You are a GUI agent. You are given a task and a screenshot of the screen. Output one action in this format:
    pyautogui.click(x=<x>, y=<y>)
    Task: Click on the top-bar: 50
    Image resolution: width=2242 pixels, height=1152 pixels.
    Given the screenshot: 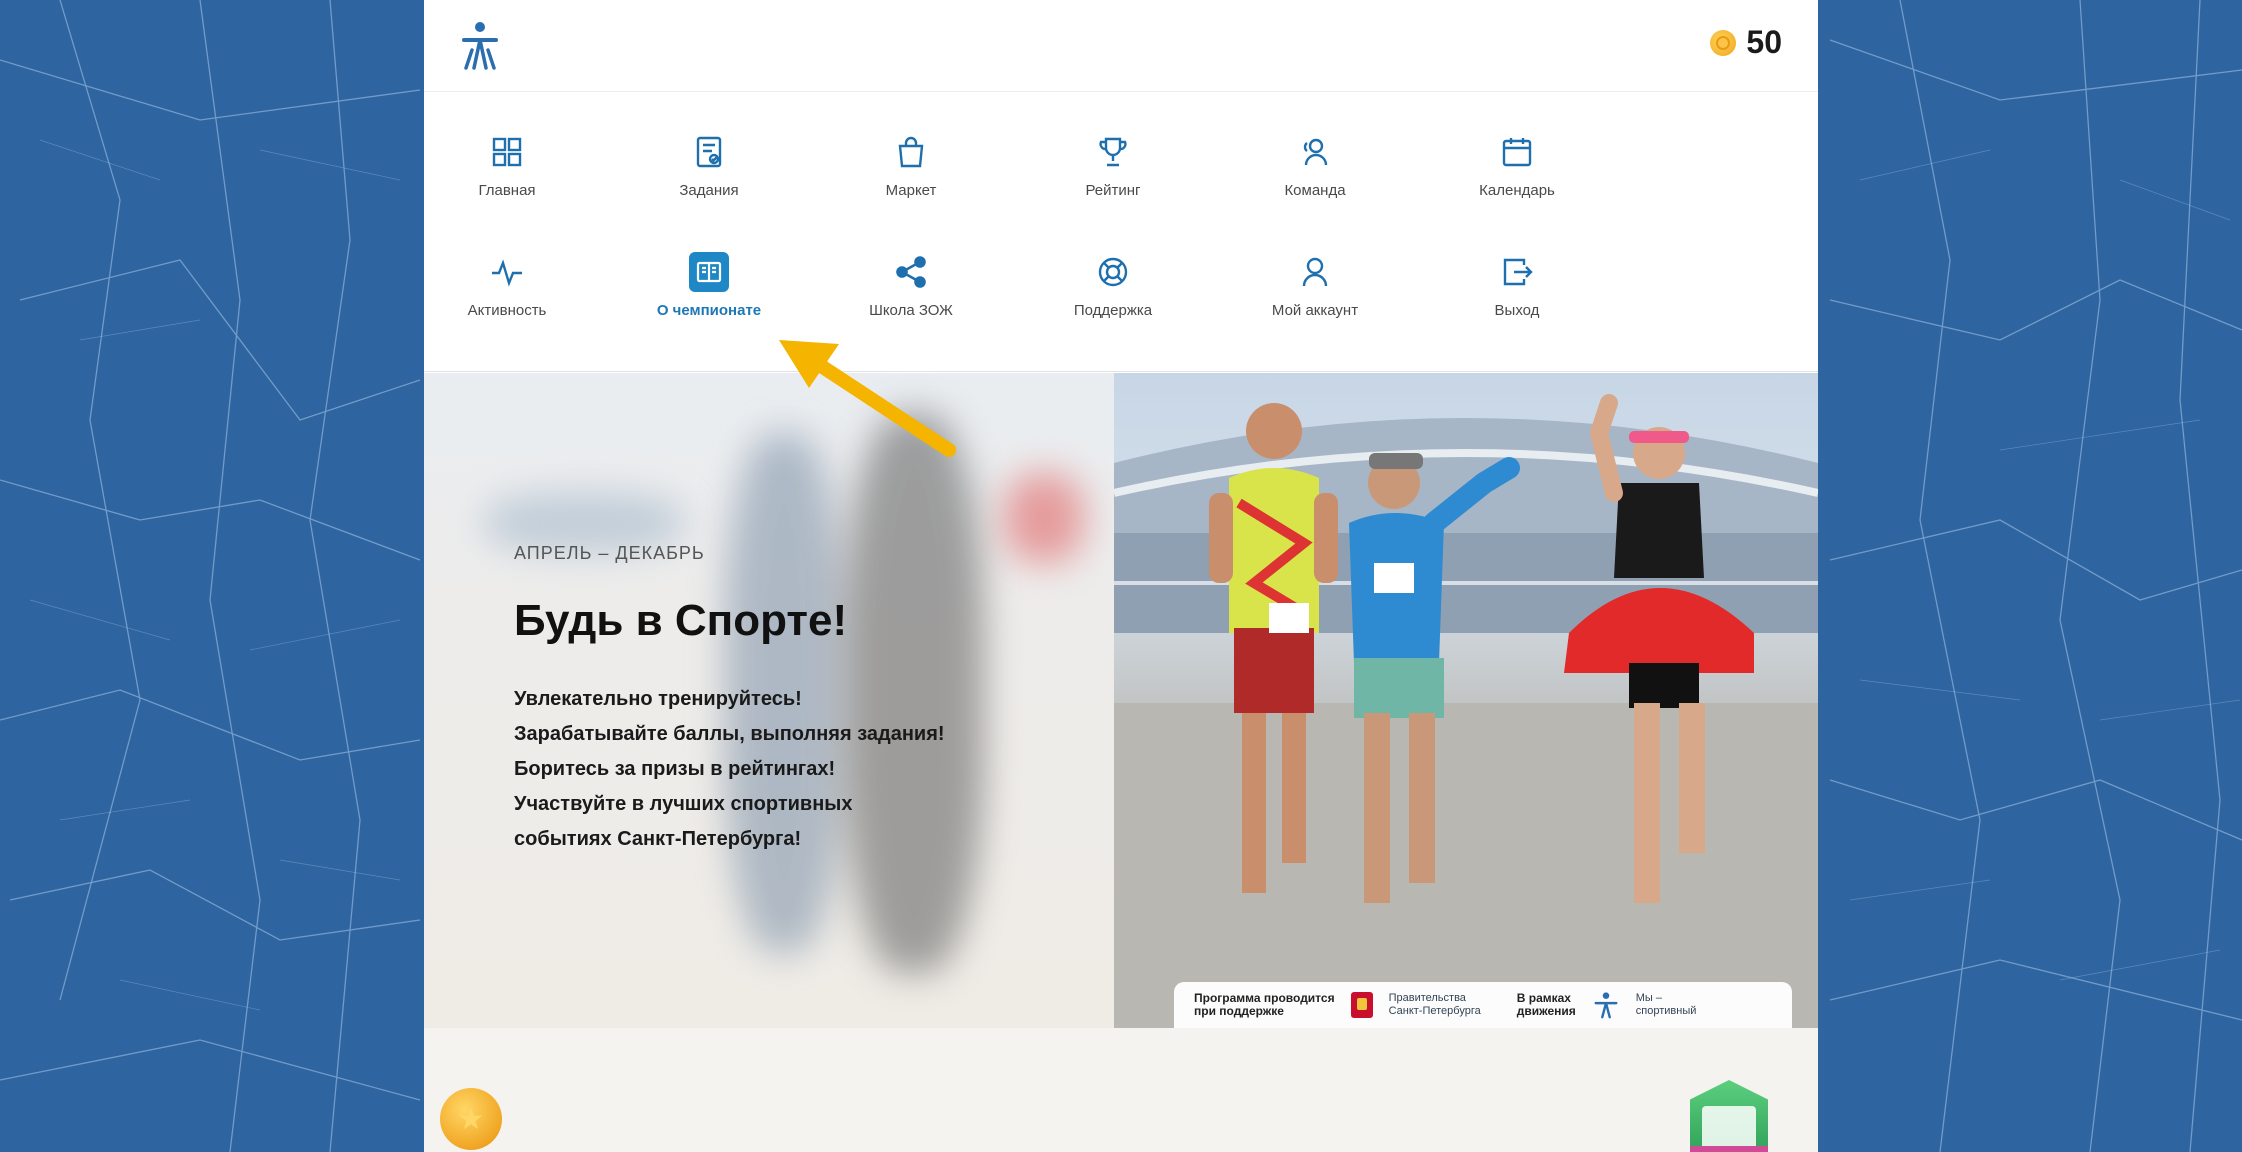 What is the action you would take?
    pyautogui.click(x=1121, y=46)
    